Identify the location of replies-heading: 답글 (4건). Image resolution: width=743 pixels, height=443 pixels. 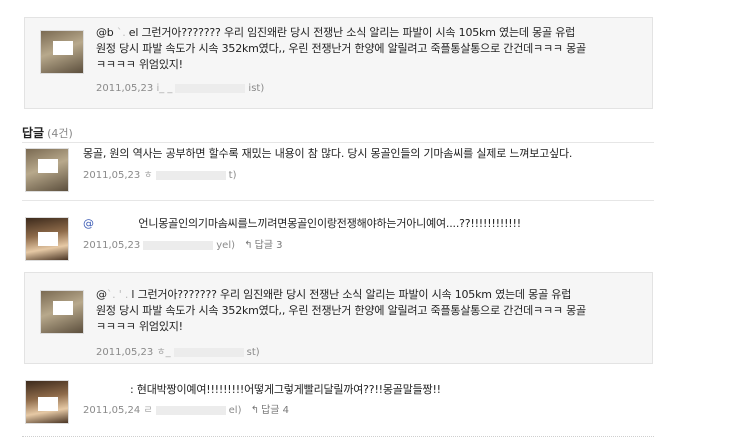
(47, 133).